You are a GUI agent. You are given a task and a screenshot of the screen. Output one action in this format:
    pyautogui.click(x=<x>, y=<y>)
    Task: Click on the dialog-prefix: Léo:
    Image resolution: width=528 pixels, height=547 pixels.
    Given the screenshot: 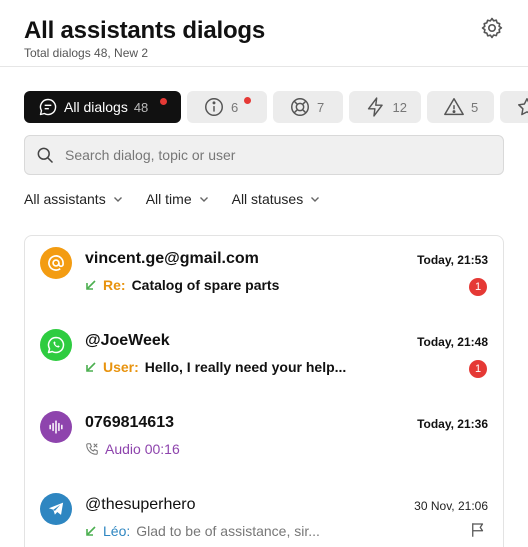 What is the action you would take?
    pyautogui.click(x=117, y=531)
    